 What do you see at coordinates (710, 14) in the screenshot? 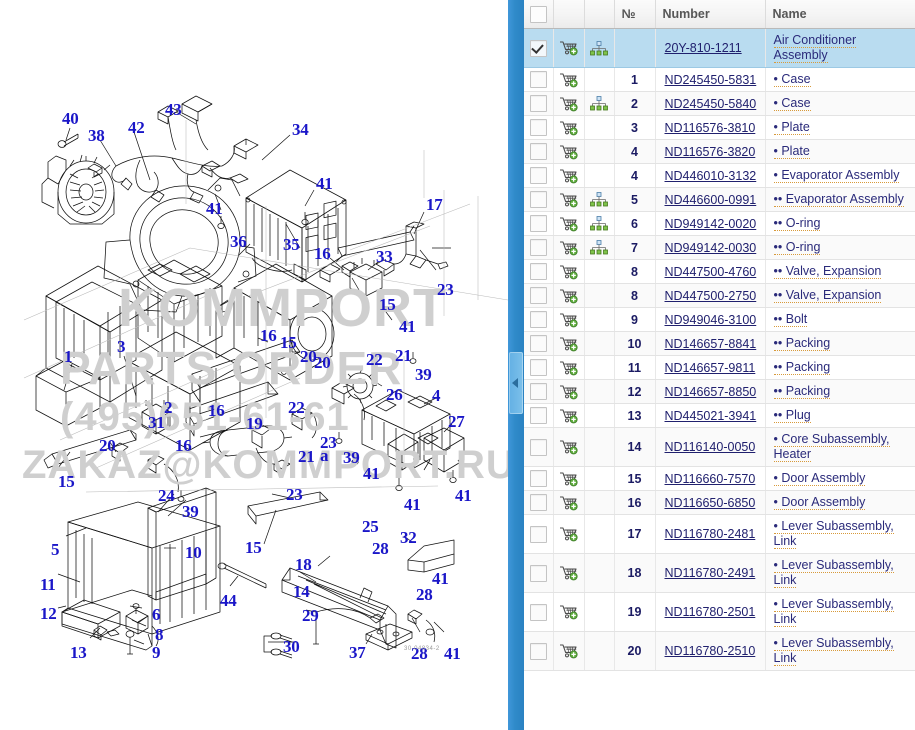
I see `header-number: Number` at bounding box center [710, 14].